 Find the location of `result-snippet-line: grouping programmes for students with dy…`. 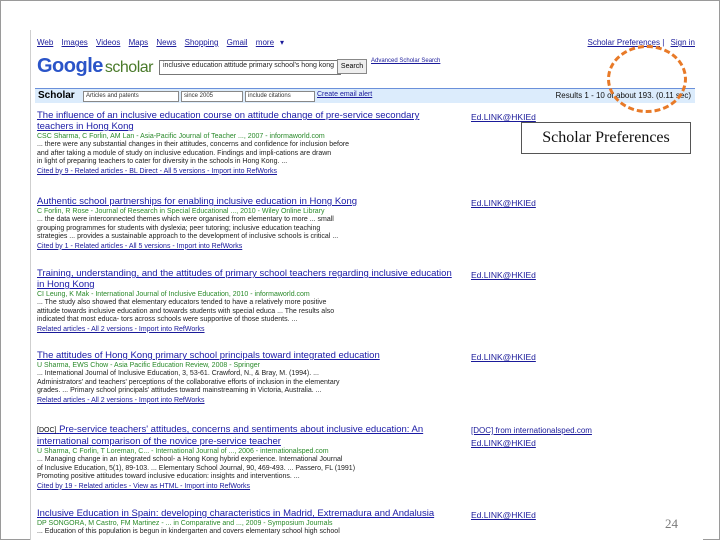

result-snippet-line: grouping programmes for students with dy… is located at coordinates (179, 228).